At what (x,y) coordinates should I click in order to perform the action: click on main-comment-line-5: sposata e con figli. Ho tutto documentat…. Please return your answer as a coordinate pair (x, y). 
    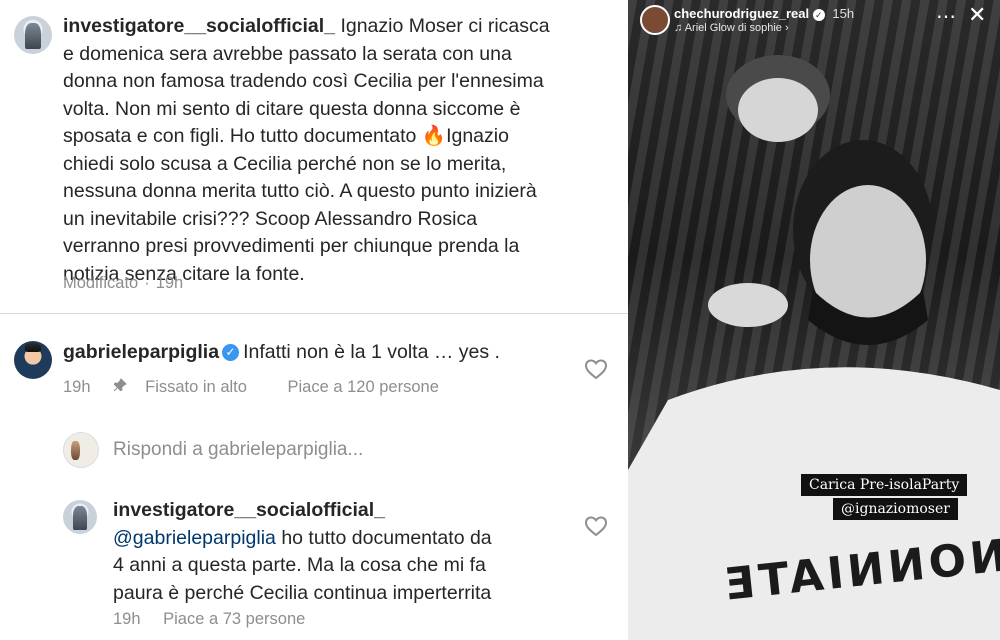
    Looking at the image, I should click on (286, 136).